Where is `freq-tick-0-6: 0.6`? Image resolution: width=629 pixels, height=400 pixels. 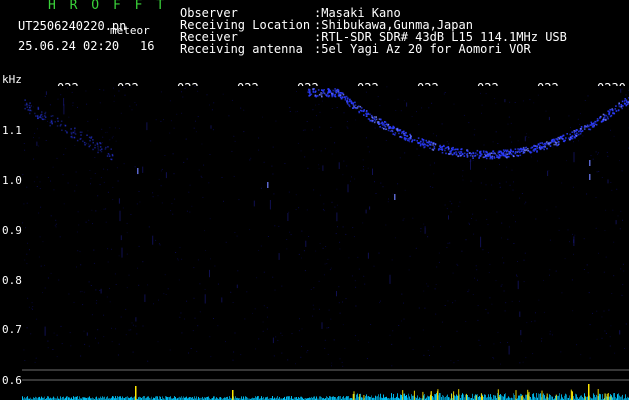
freq-tick-0-6: 0.6 is located at coordinates (12, 380).